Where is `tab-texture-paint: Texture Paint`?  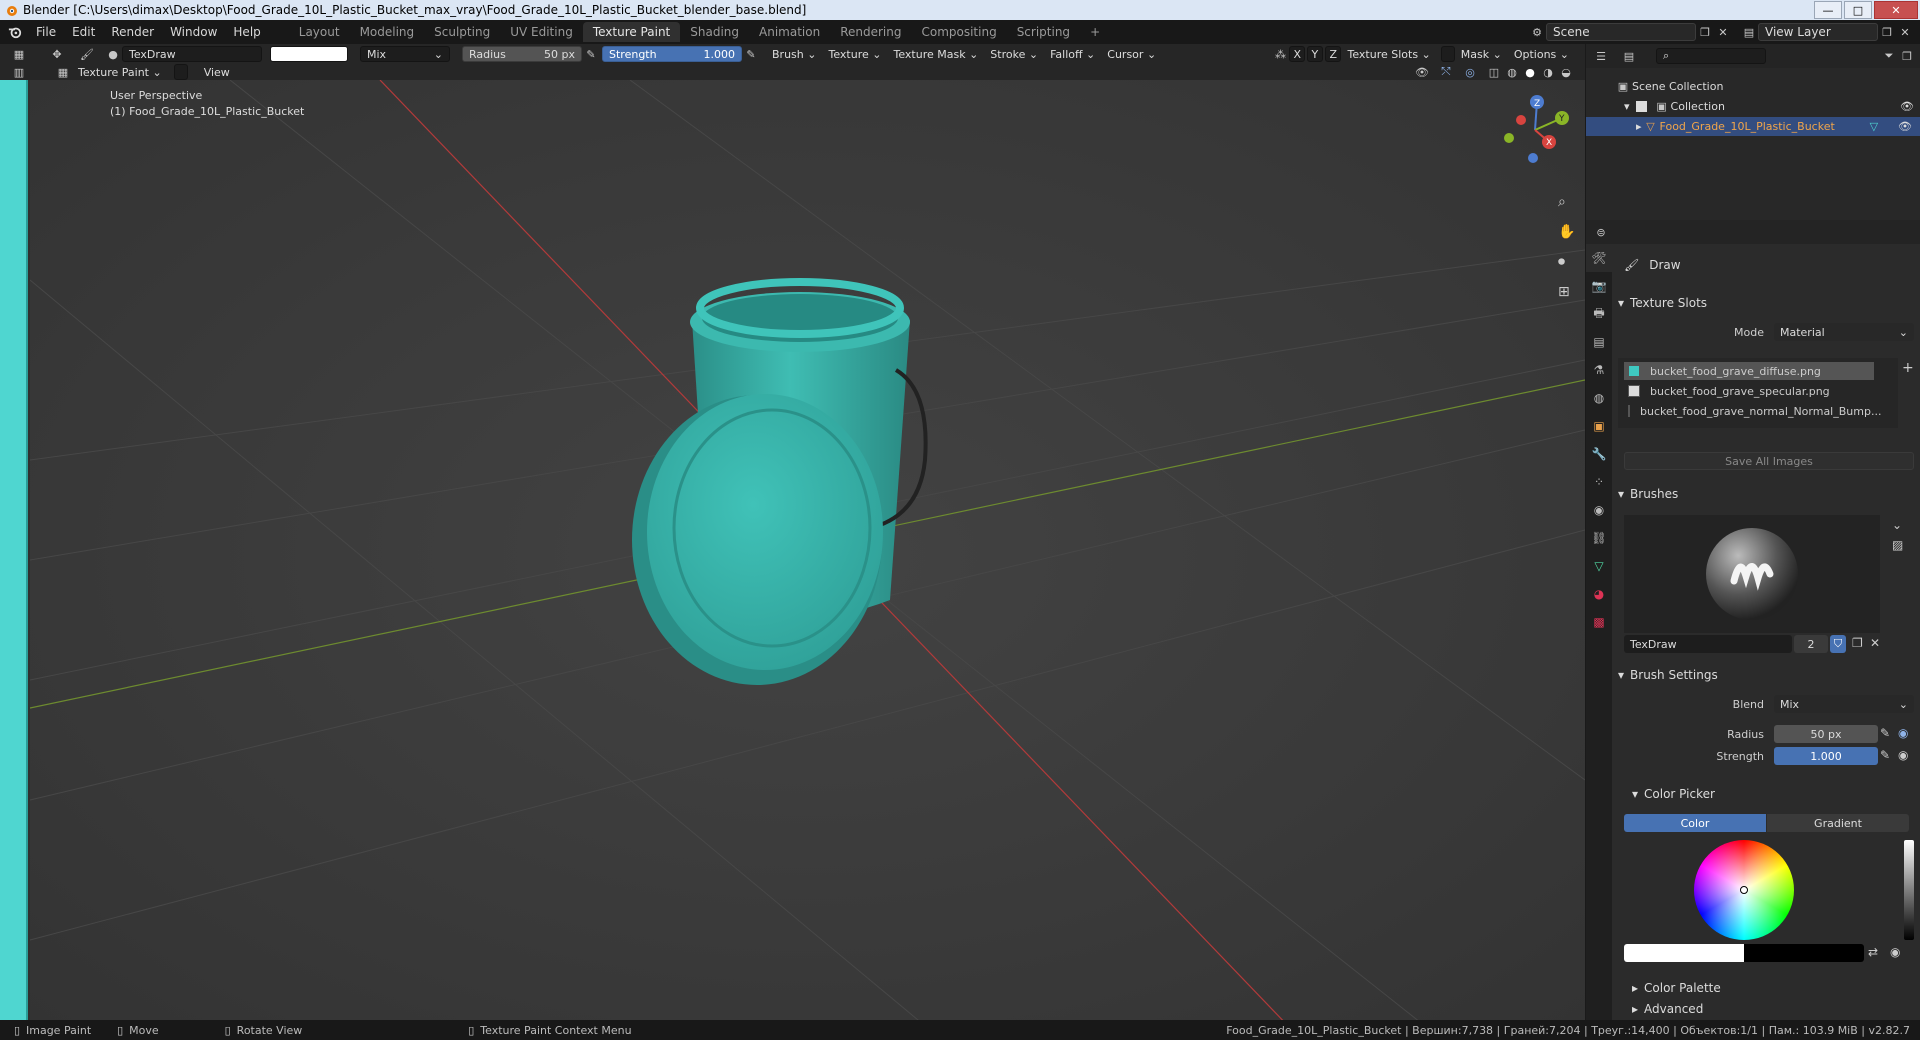 tab-texture-paint: Texture Paint is located at coordinates (631, 32).